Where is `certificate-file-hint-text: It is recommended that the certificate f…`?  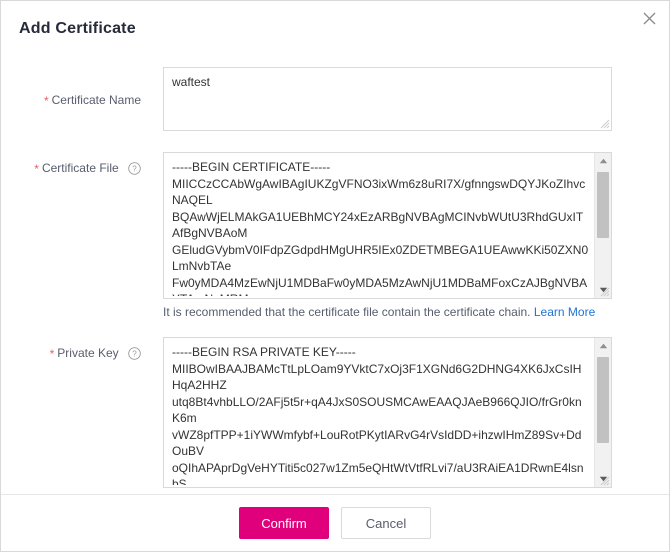
certificate-file-hint-text: It is recommended that the certificate f… is located at coordinates (347, 312).